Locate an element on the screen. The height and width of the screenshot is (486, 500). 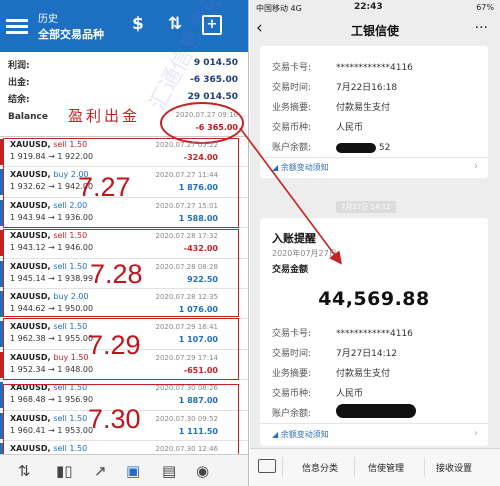
chat-bottom-menu: 信息分类 信使管理 接收设置 is located at coordinates (375, 467).